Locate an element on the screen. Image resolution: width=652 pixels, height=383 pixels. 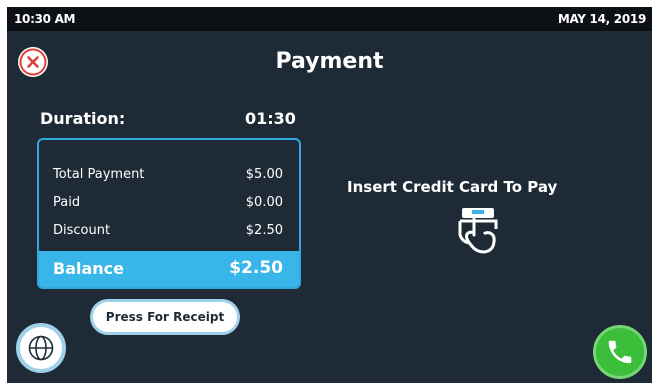
balance-value: $2.50 is located at coordinates (256, 268).